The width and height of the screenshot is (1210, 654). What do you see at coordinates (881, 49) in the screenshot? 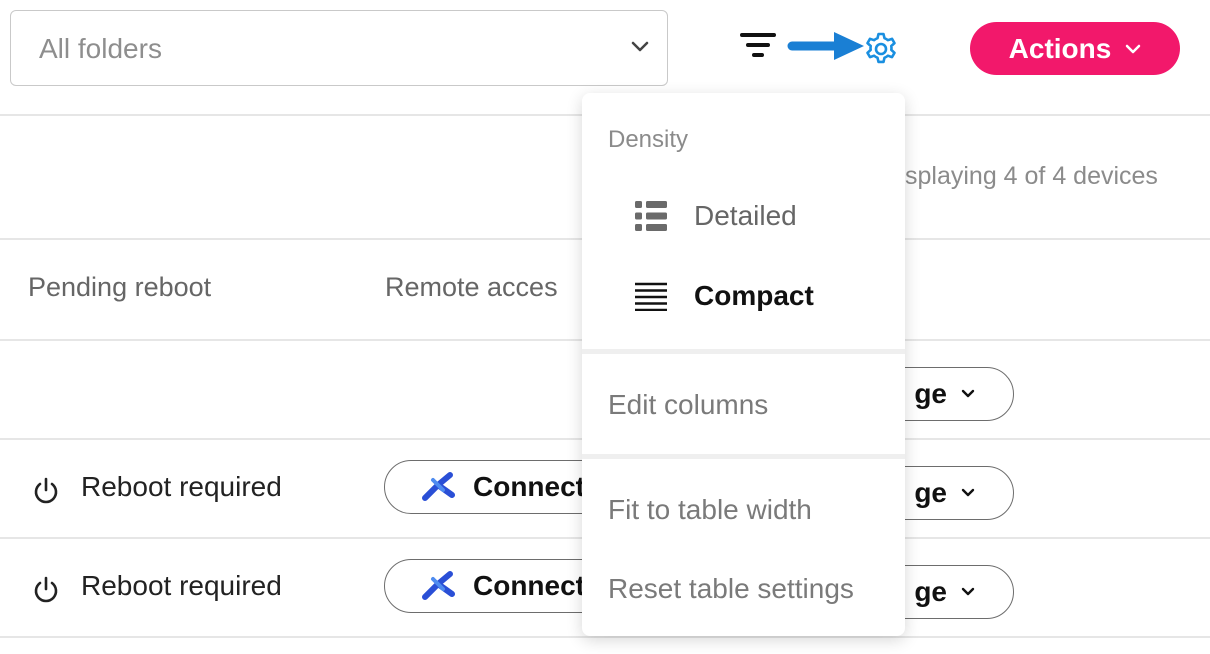
I see `gear-icon` at bounding box center [881, 49].